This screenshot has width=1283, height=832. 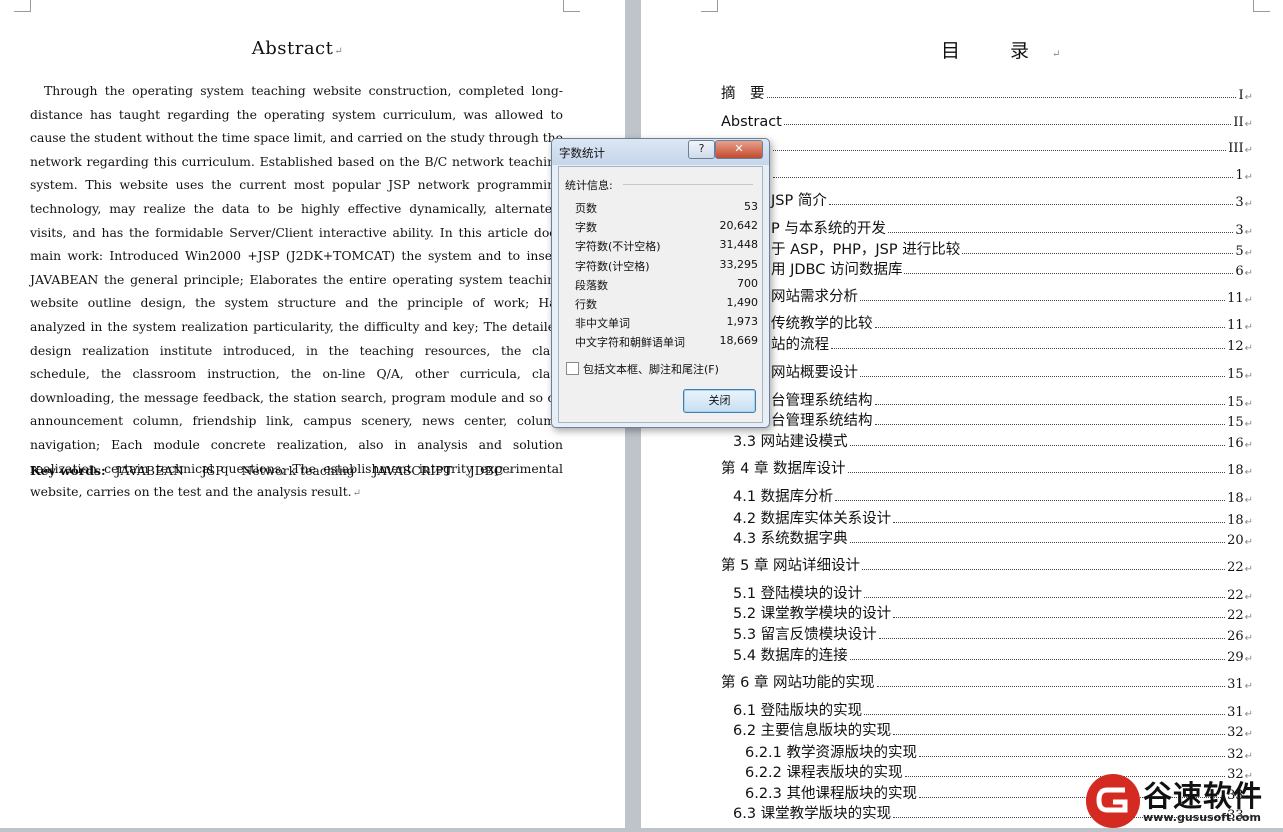 I want to click on toc-entry-text: 站的流程, so click(x=800, y=345).